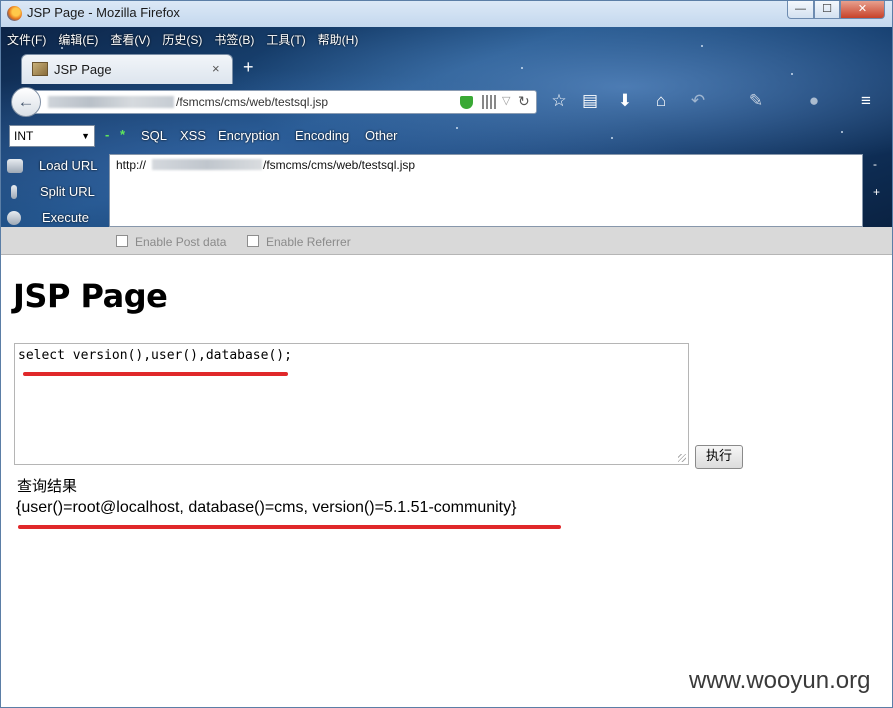 The width and height of the screenshot is (893, 708). I want to click on type-select: INT ▼, so click(52, 136).